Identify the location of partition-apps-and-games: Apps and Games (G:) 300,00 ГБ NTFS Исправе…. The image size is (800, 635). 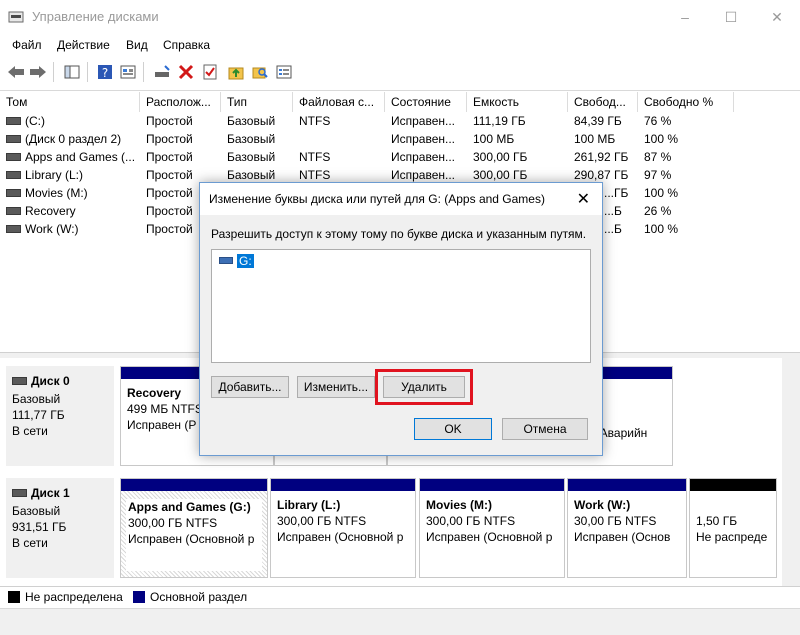
(194, 528).